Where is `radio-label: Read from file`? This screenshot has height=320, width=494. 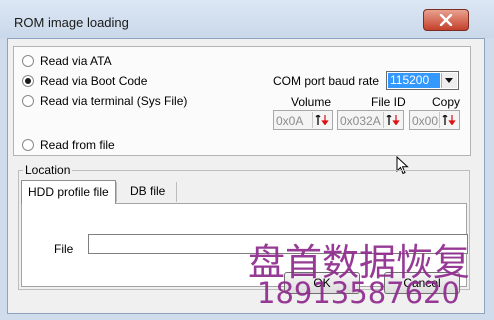
radio-label: Read from file is located at coordinates (77, 145).